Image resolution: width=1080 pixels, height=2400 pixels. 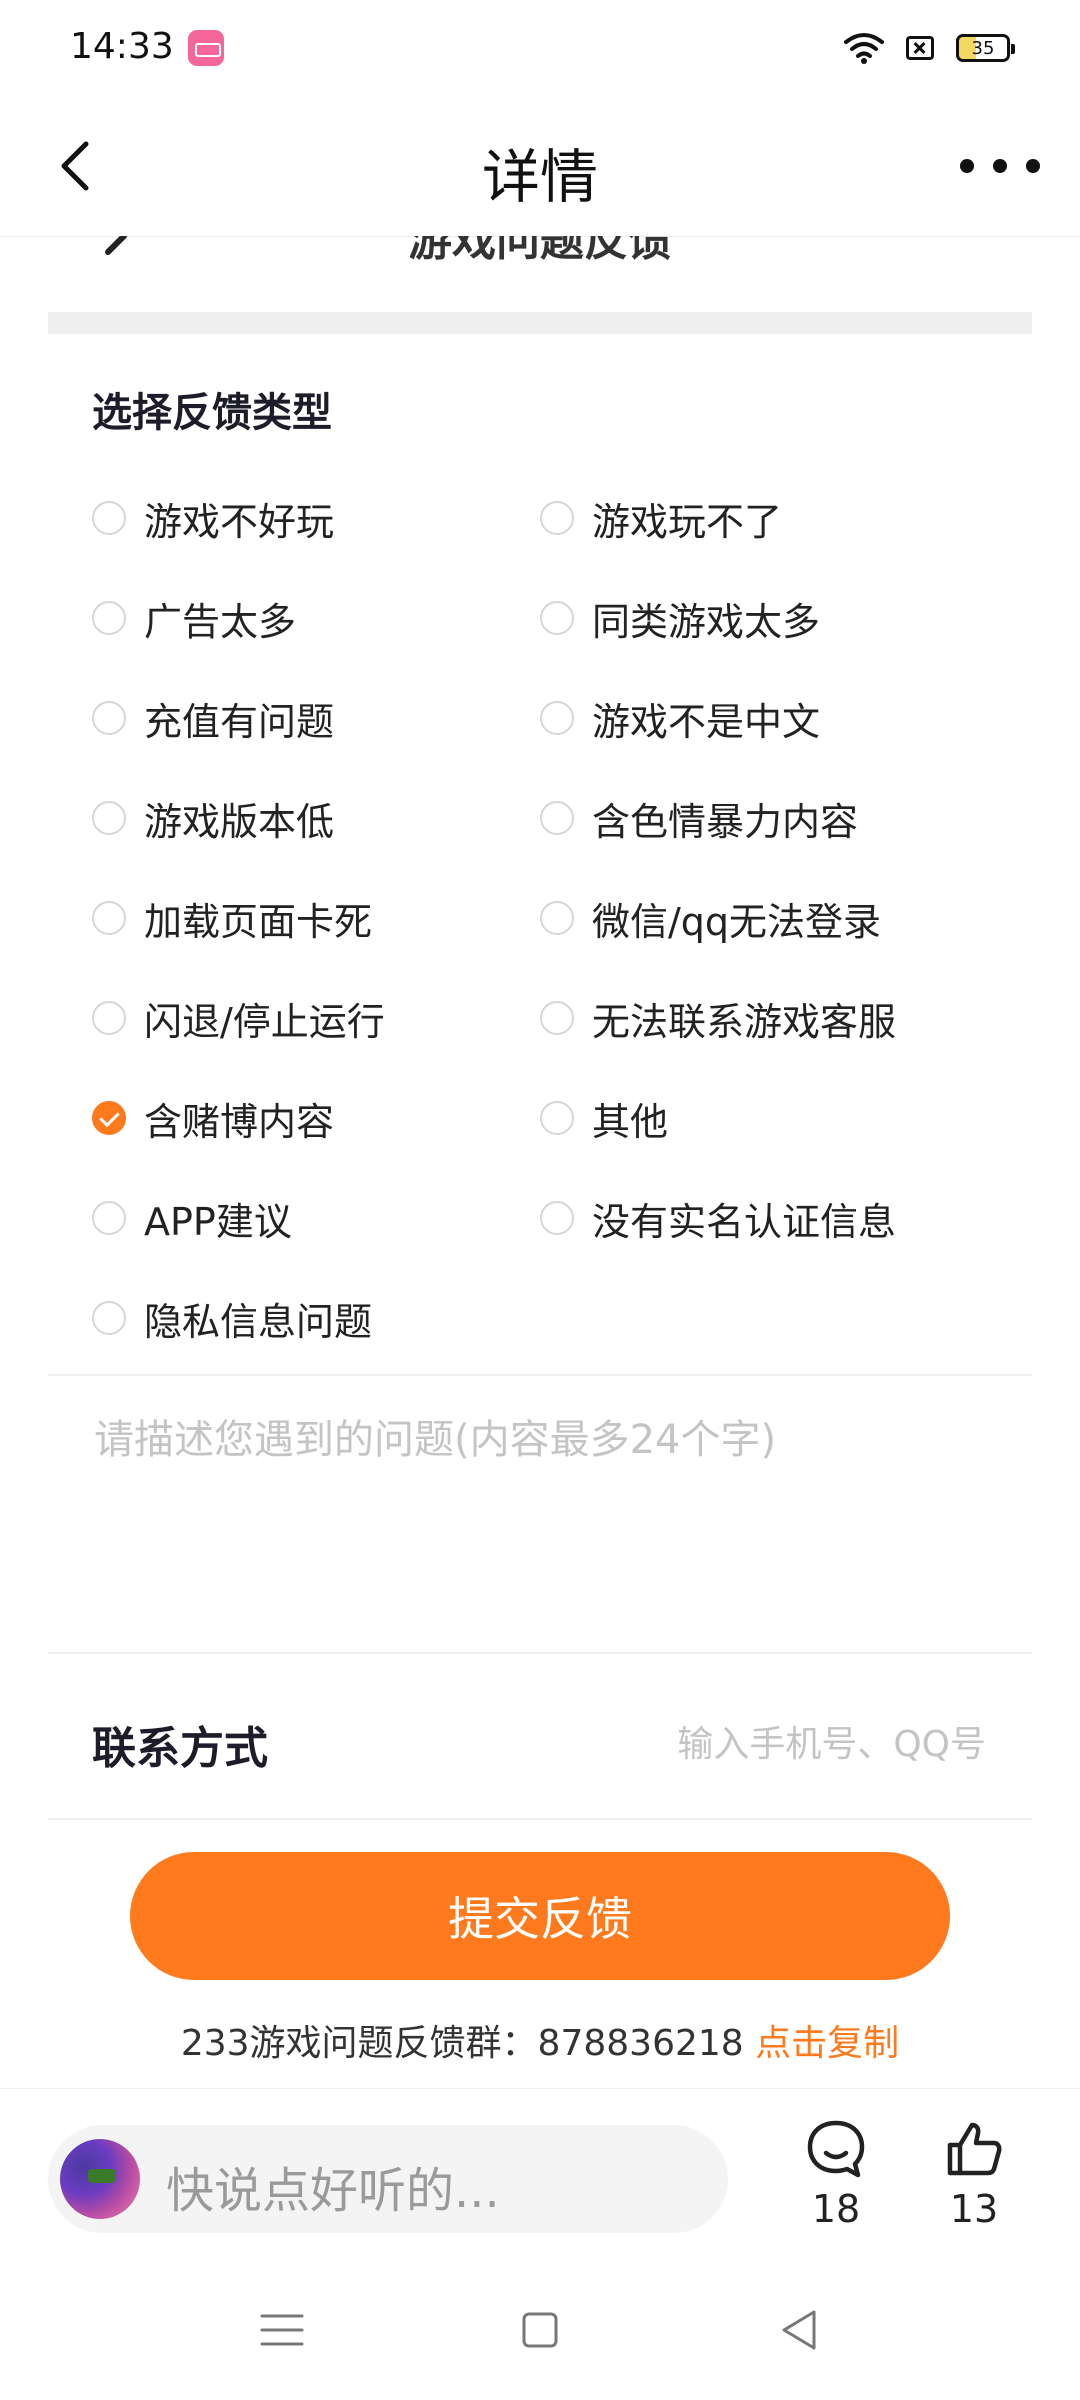 I want to click on like-count: 13, so click(x=974, y=2209).